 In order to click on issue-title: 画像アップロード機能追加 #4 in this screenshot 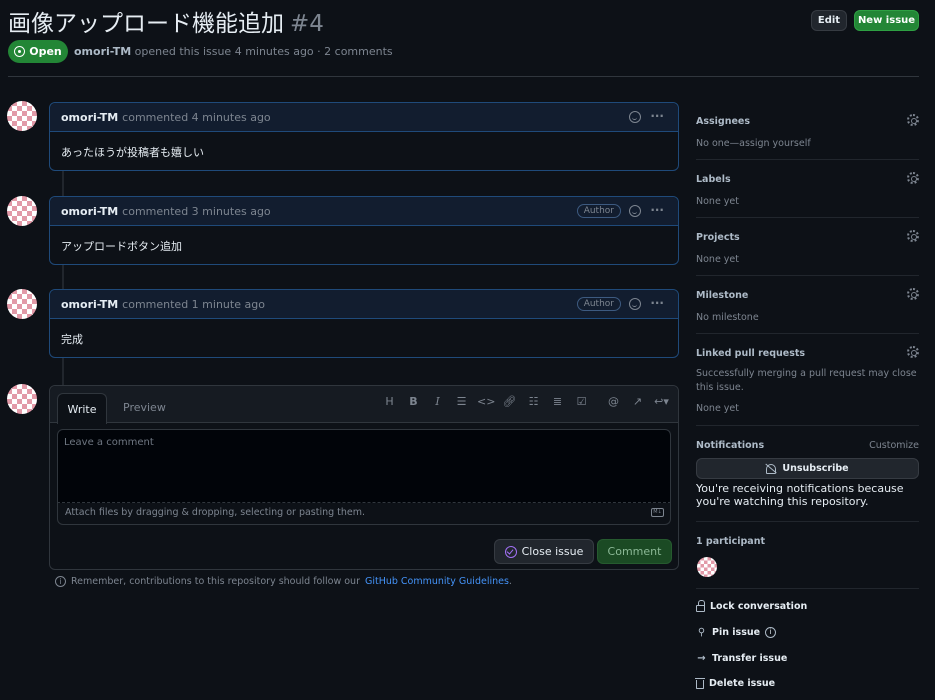, I will do `click(166, 21)`.